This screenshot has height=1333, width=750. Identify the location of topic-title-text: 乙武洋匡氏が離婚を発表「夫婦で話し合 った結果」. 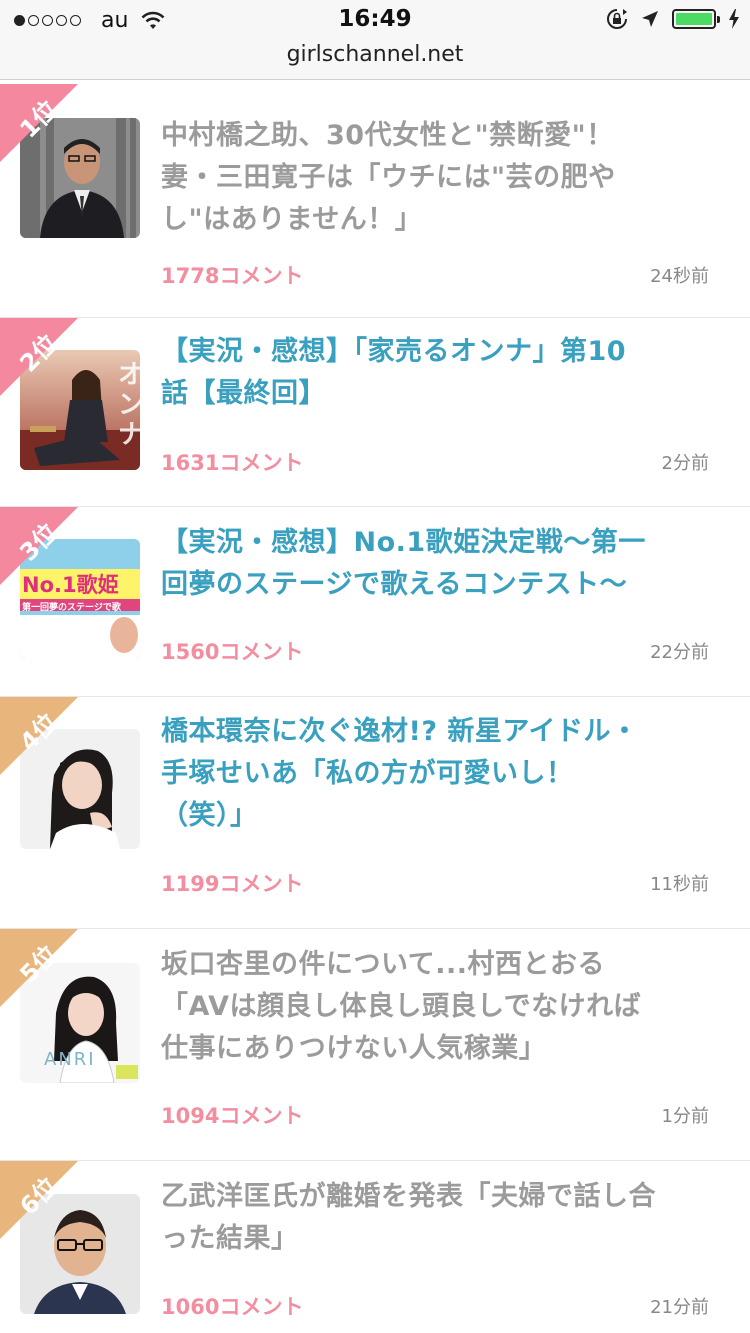
(408, 1217).